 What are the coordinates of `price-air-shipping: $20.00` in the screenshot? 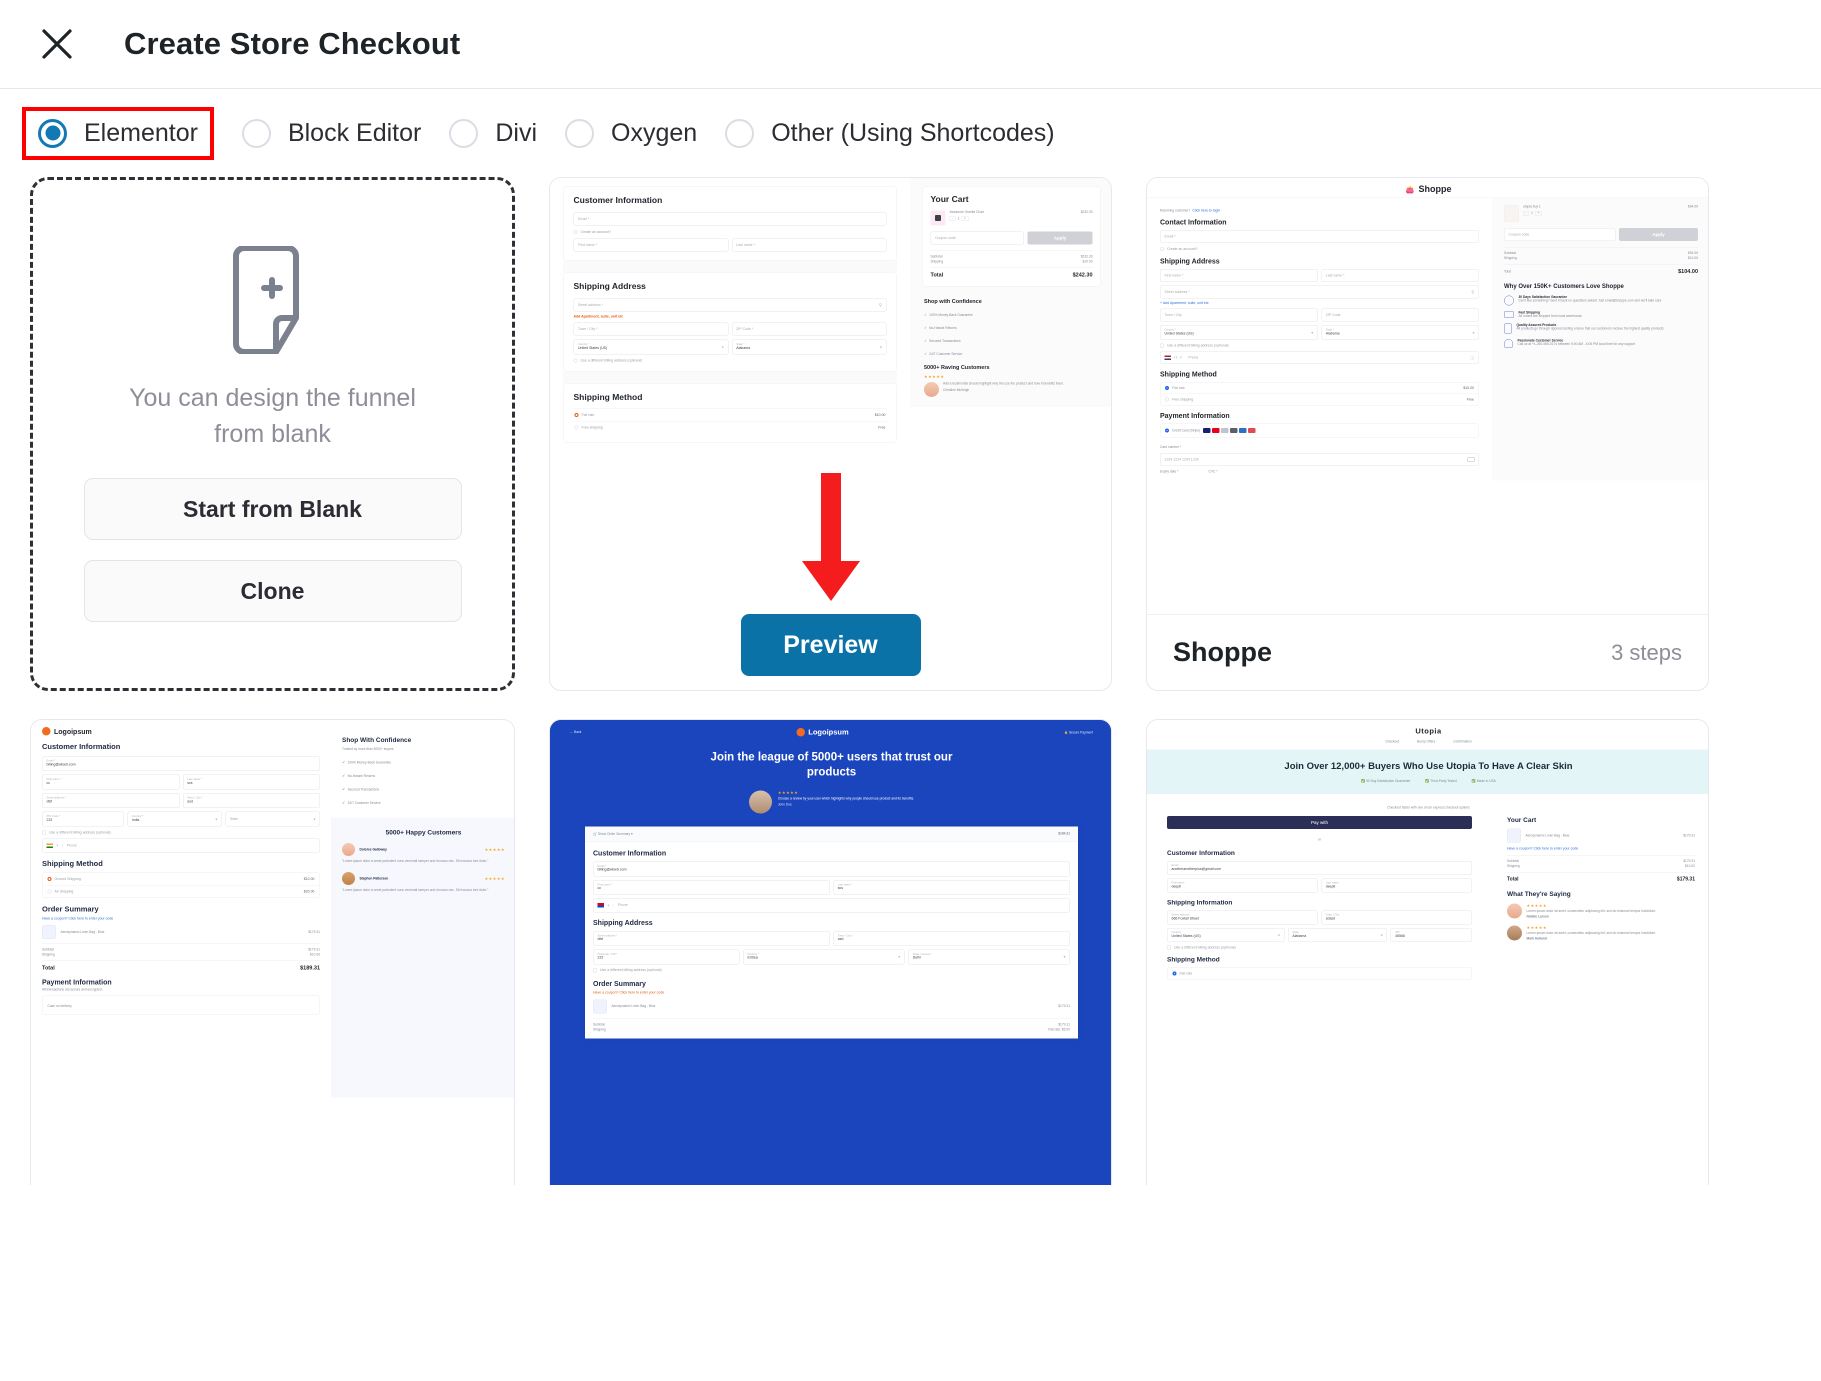 It's located at (309, 891).